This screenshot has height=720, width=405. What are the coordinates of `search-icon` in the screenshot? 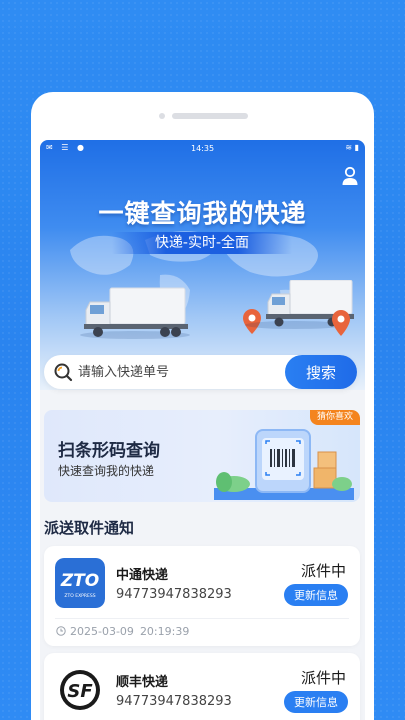 It's located at (63, 372).